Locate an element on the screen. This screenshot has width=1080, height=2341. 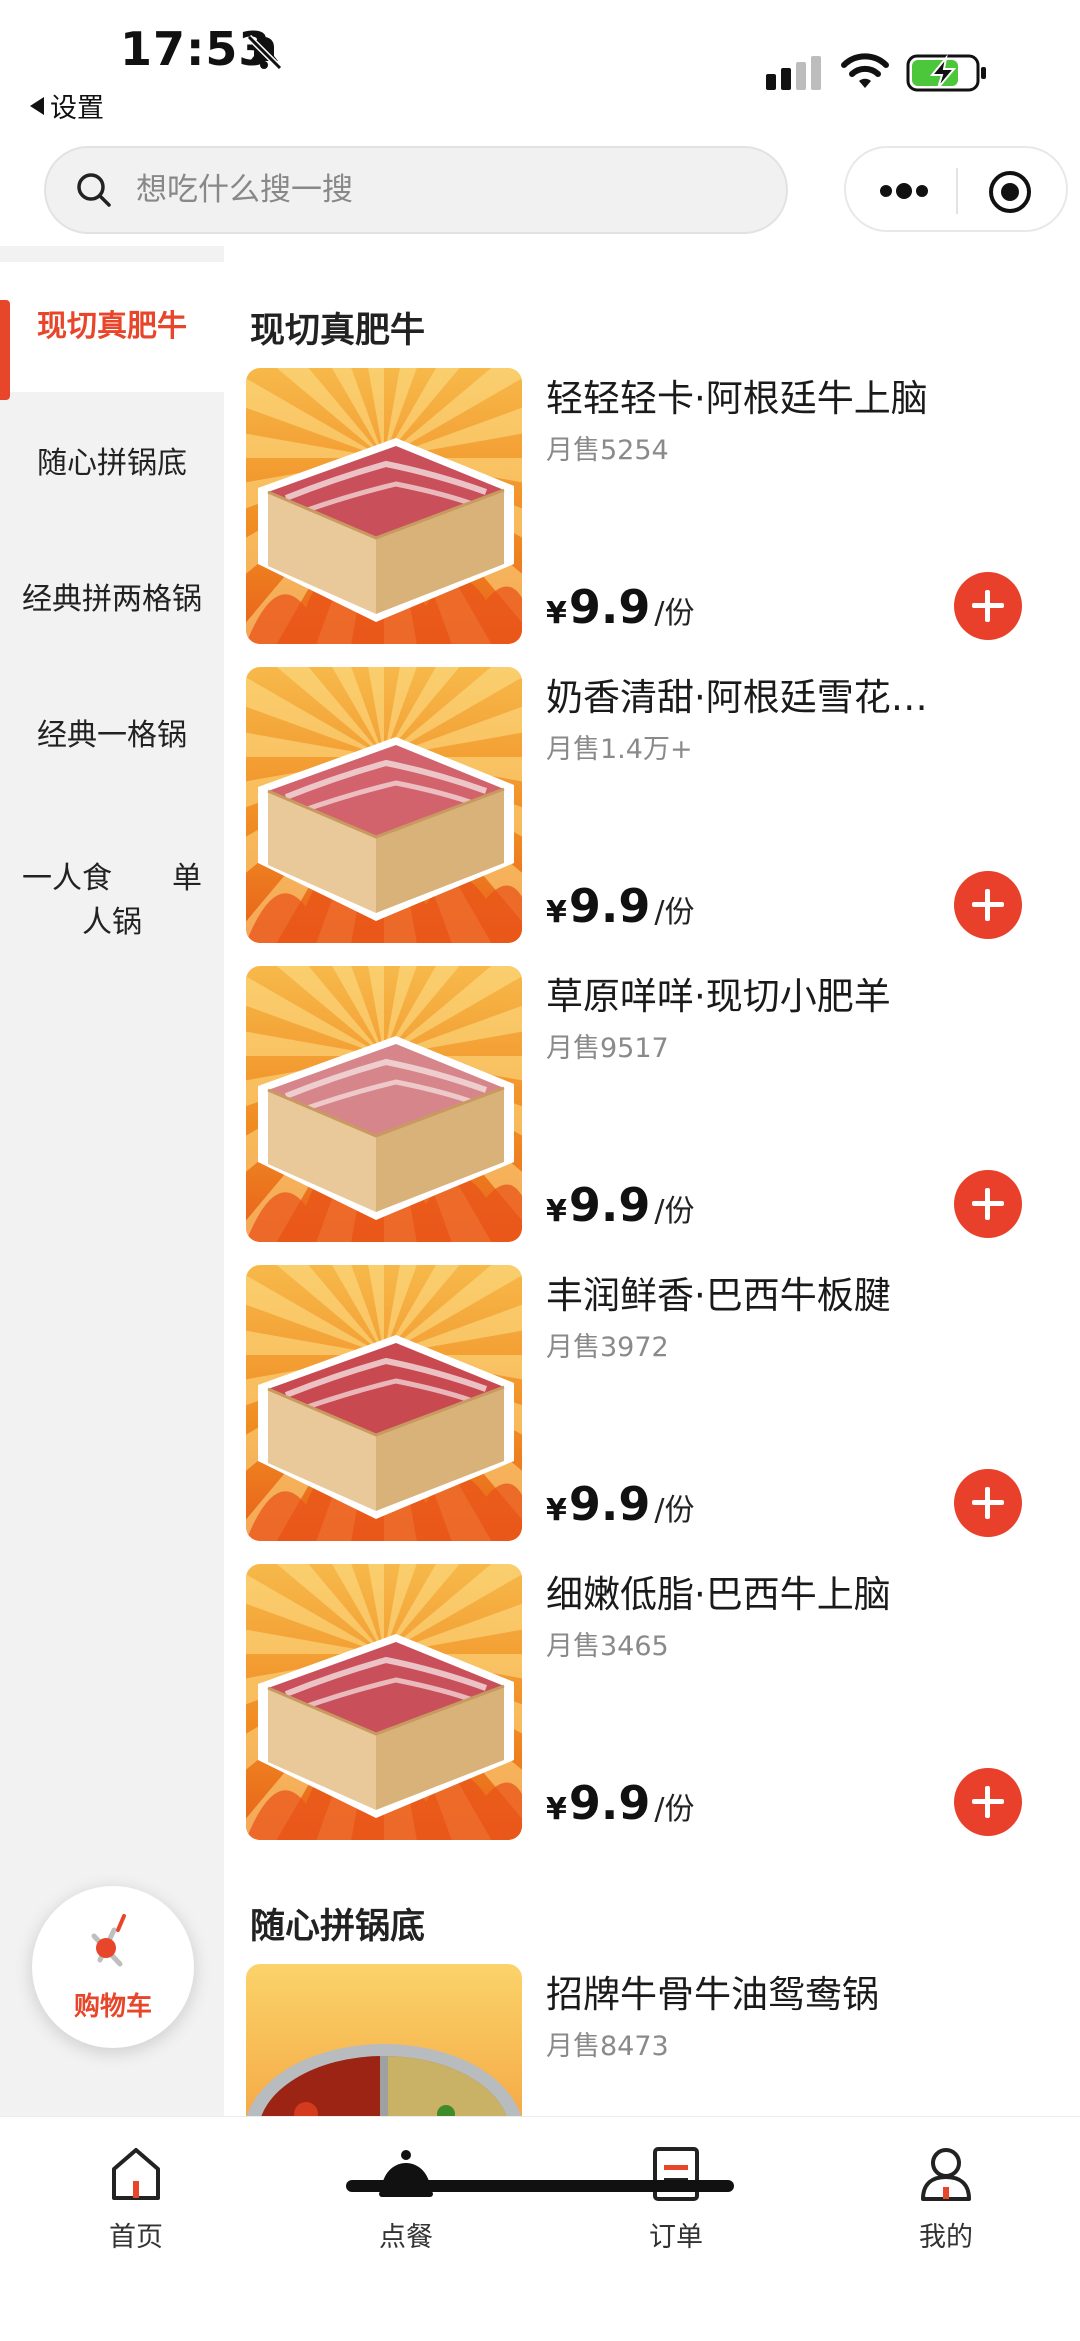
order-icon is located at coordinates (676, 2174).